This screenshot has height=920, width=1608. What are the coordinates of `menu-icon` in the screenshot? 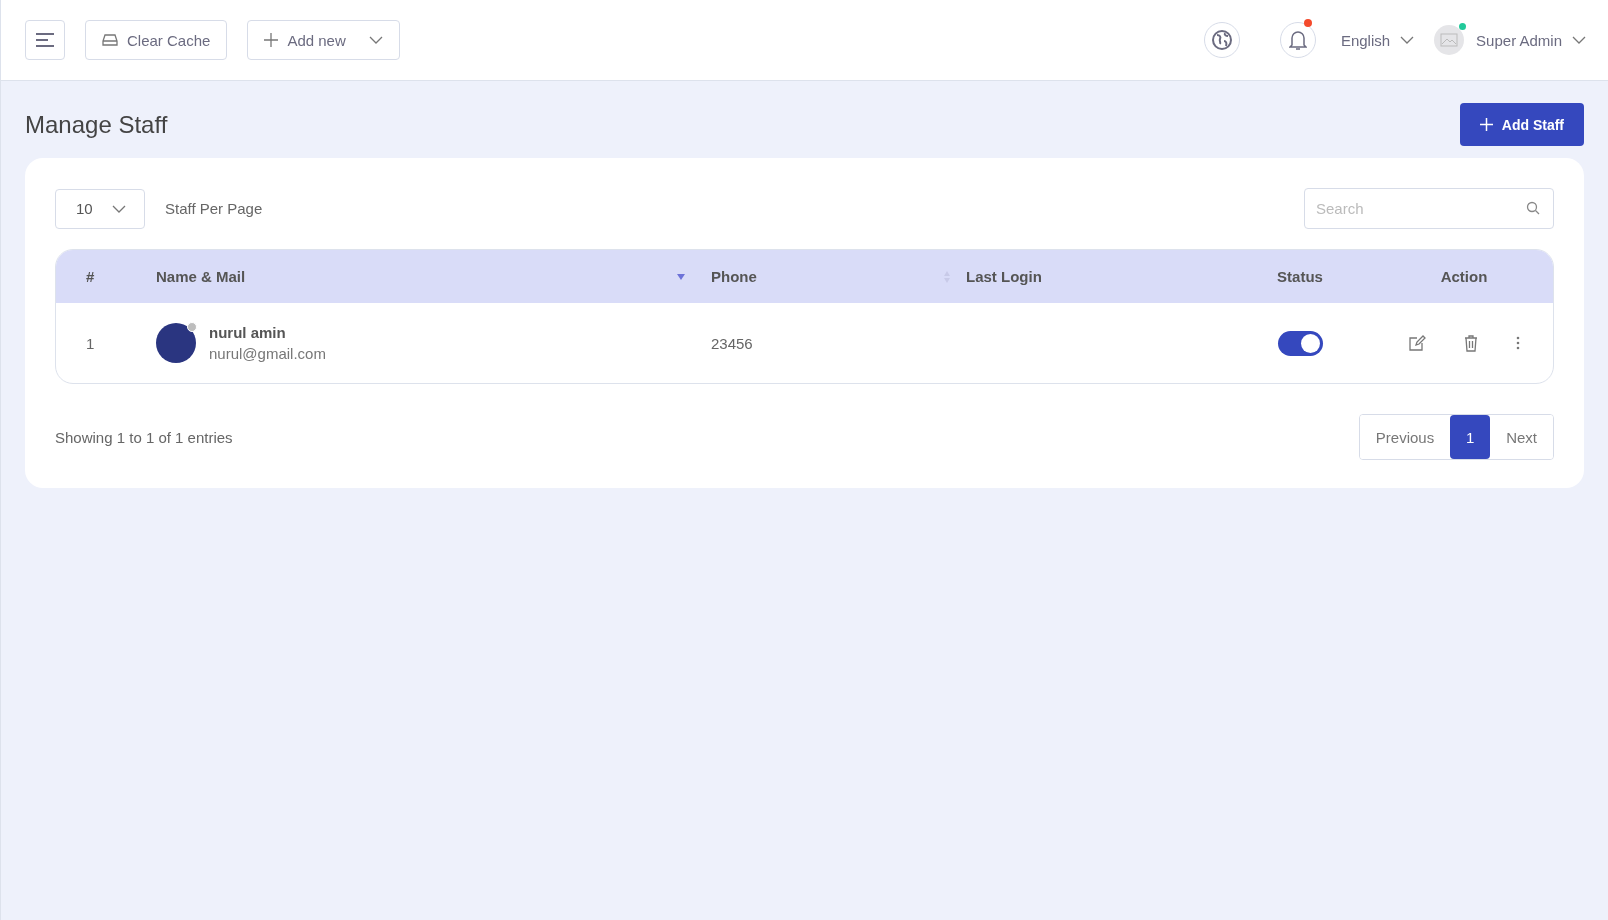 It's located at (45, 40).